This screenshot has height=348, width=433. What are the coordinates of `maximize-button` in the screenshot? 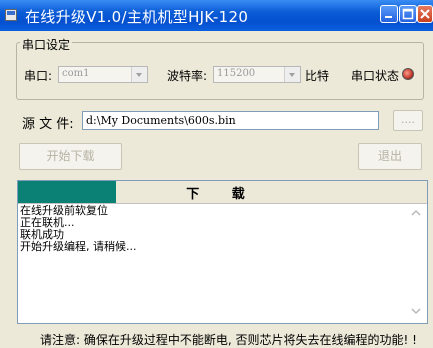 It's located at (408, 14).